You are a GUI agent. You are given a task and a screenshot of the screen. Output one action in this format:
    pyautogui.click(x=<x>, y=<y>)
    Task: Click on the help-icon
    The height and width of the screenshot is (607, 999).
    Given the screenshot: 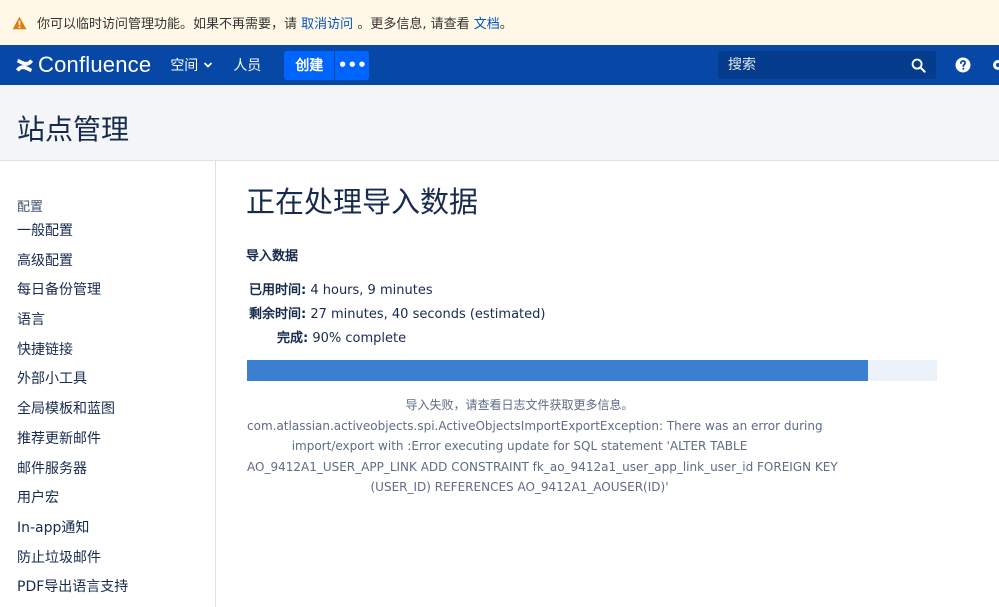 What is the action you would take?
    pyautogui.click(x=963, y=65)
    